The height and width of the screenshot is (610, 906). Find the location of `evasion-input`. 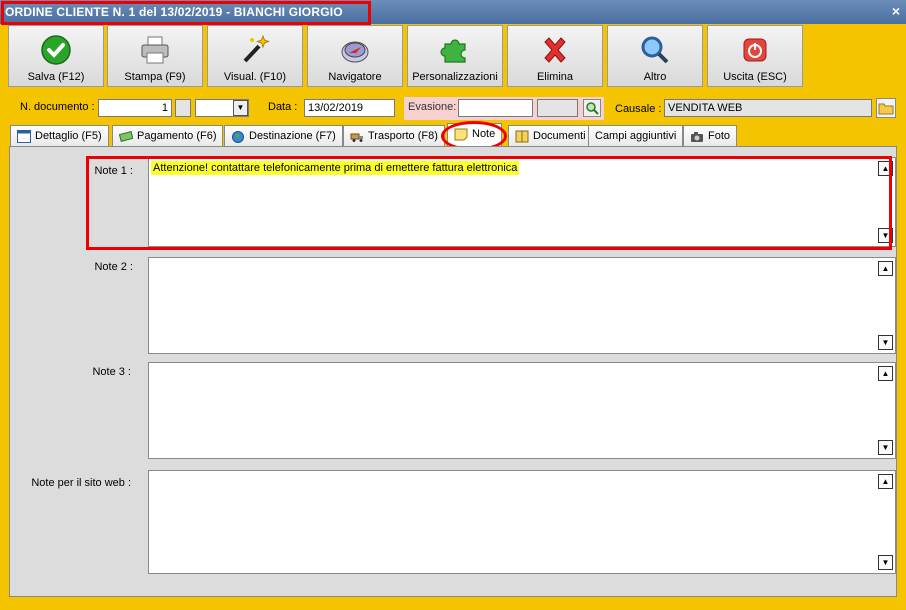

evasion-input is located at coordinates (495, 108).